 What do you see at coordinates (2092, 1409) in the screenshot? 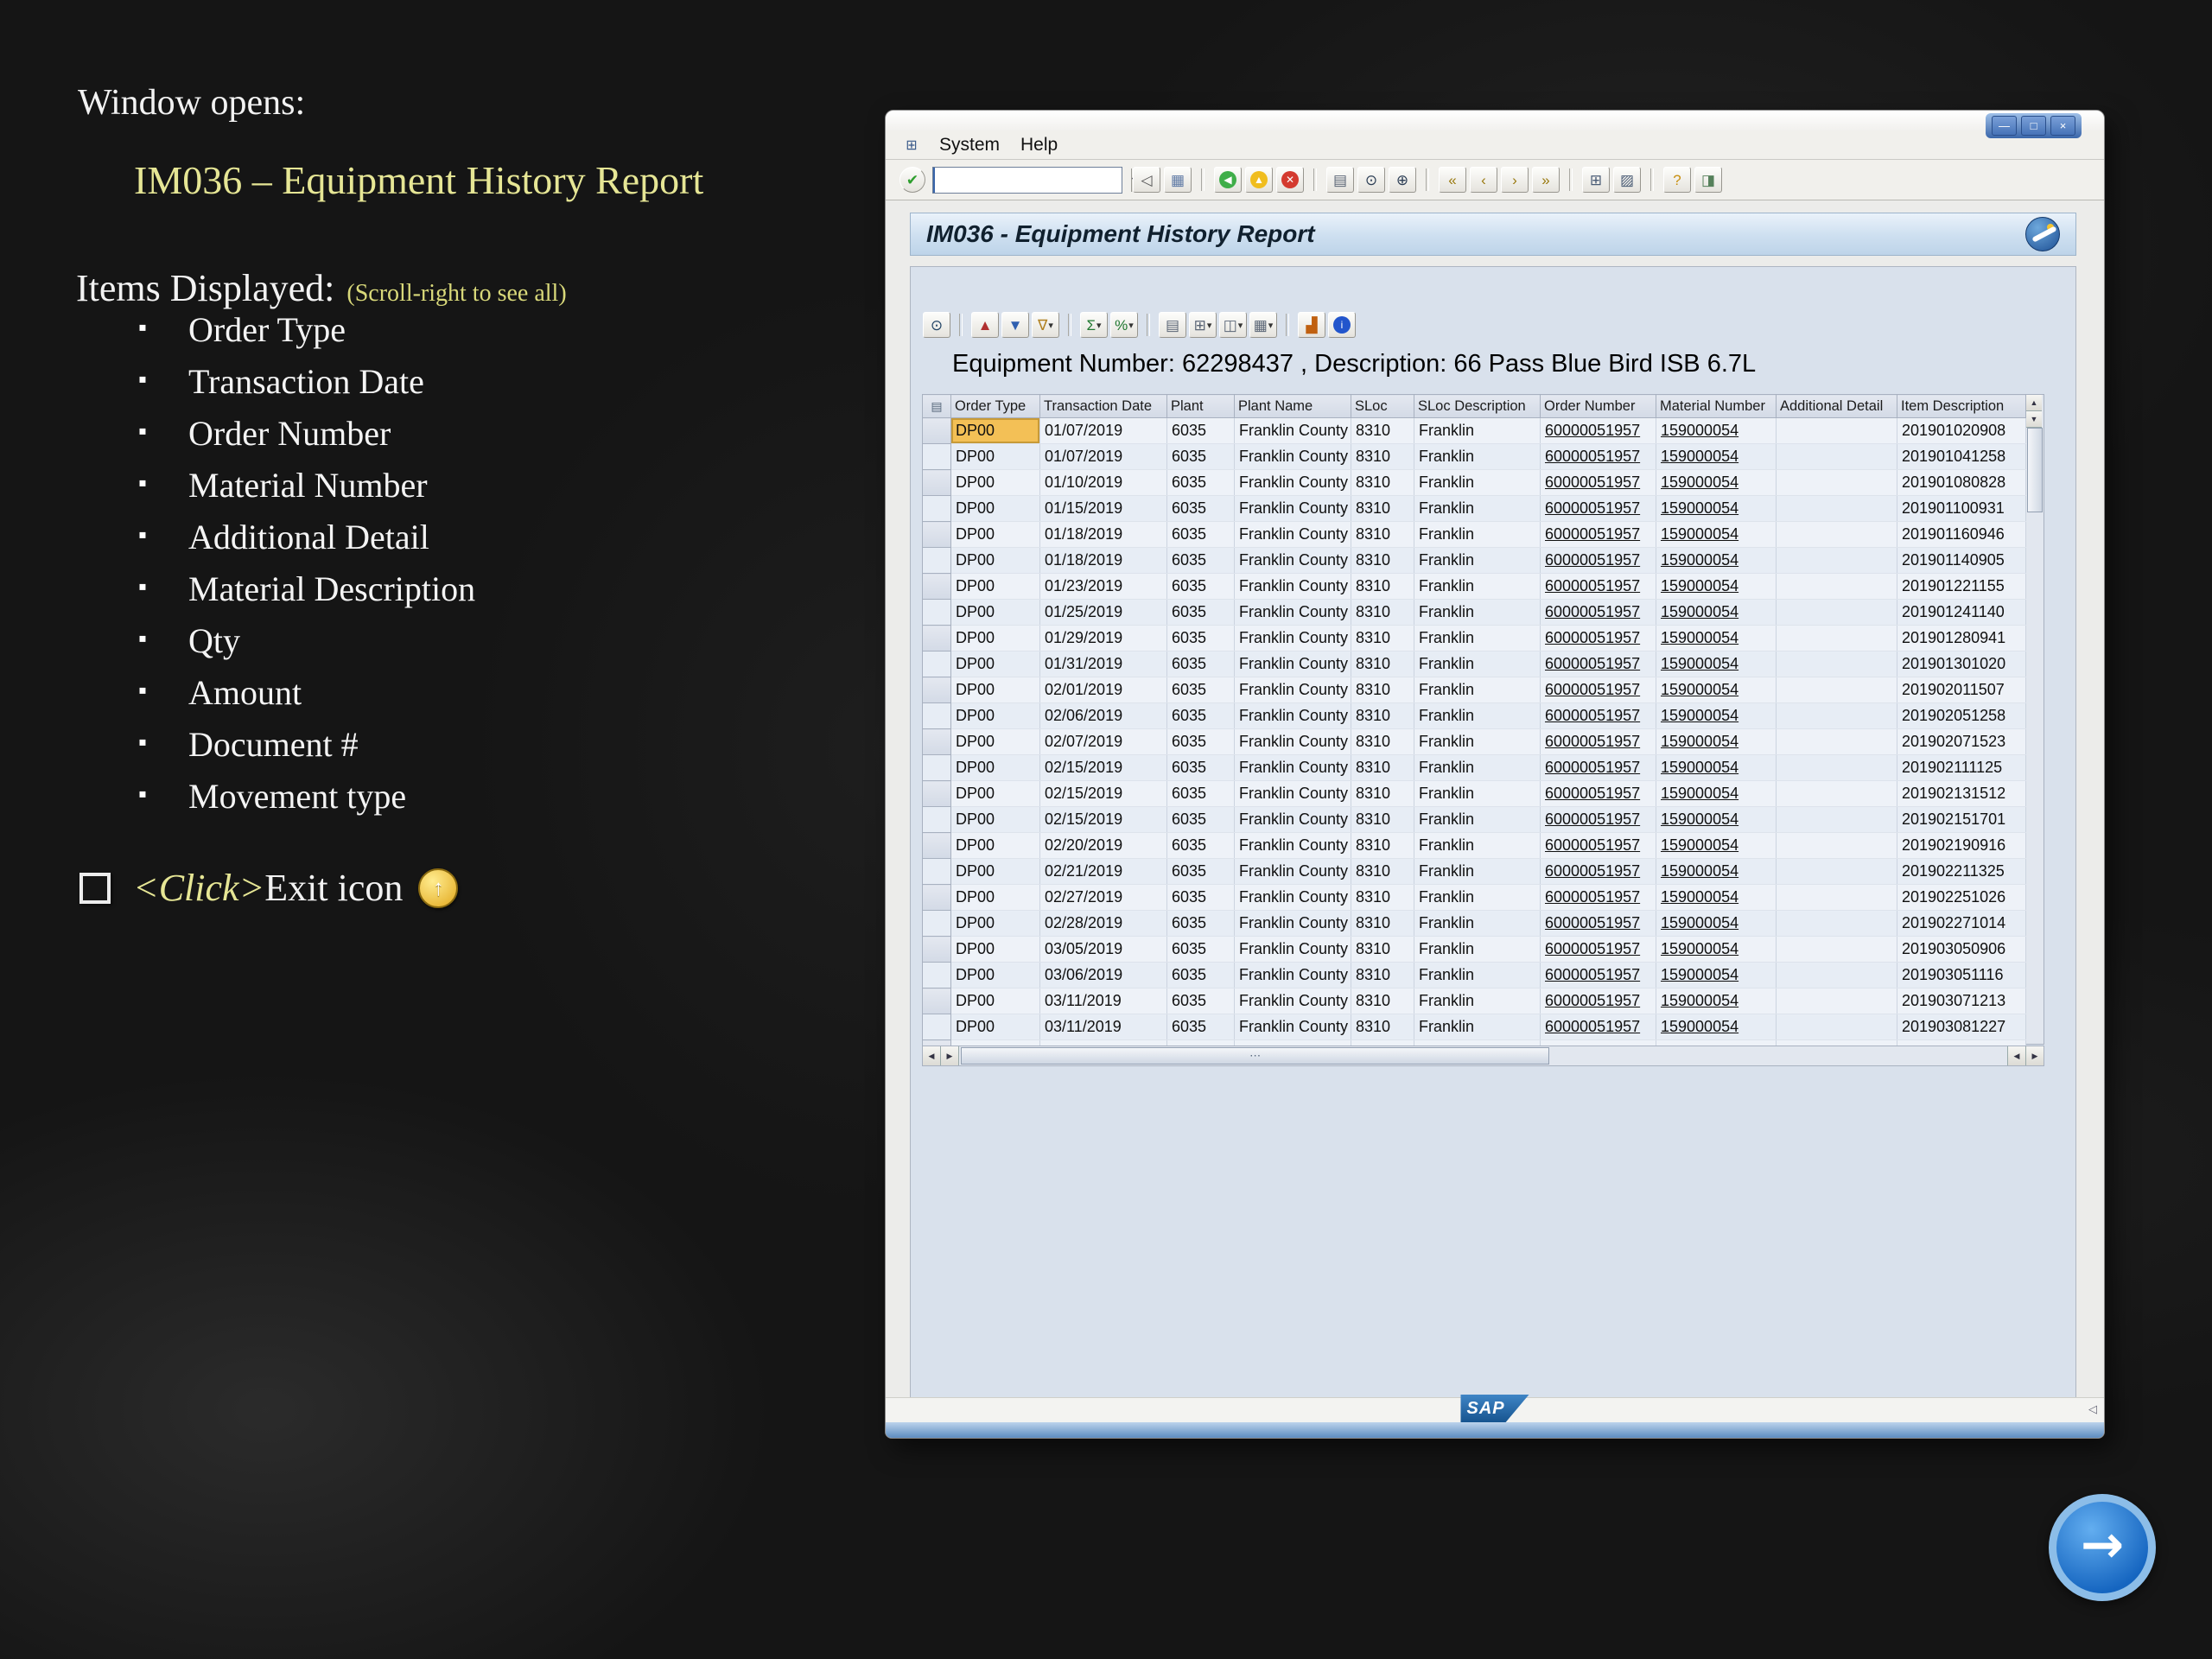
I see `status-collapse-icon: ◁` at bounding box center [2092, 1409].